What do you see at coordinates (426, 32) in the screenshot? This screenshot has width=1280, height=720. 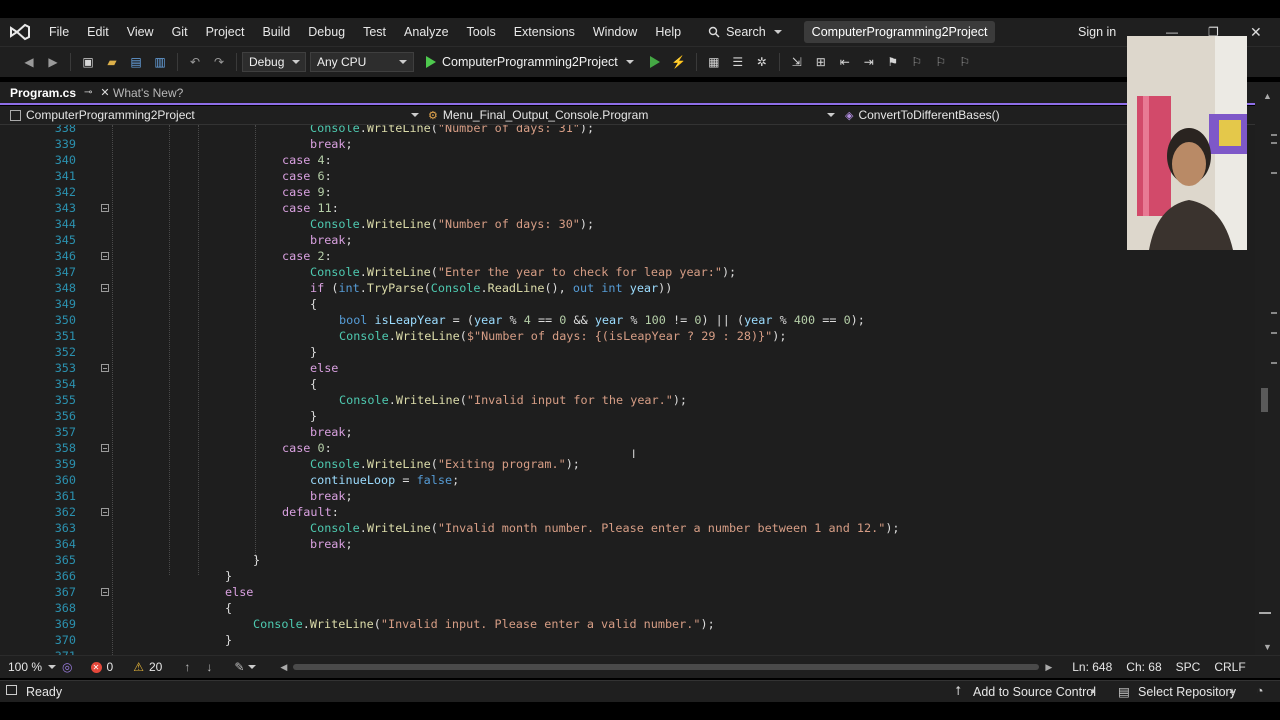 I see `menu-analyze: Analyze` at bounding box center [426, 32].